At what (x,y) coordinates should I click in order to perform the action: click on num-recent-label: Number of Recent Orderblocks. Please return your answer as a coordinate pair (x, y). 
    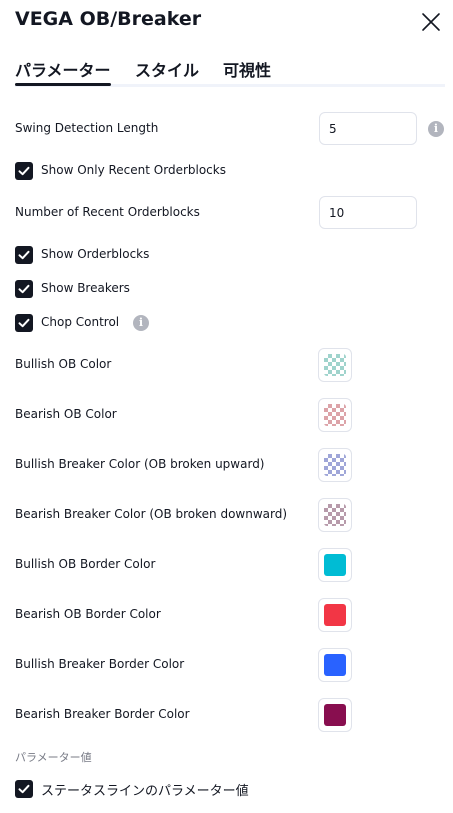
    Looking at the image, I should click on (107, 212).